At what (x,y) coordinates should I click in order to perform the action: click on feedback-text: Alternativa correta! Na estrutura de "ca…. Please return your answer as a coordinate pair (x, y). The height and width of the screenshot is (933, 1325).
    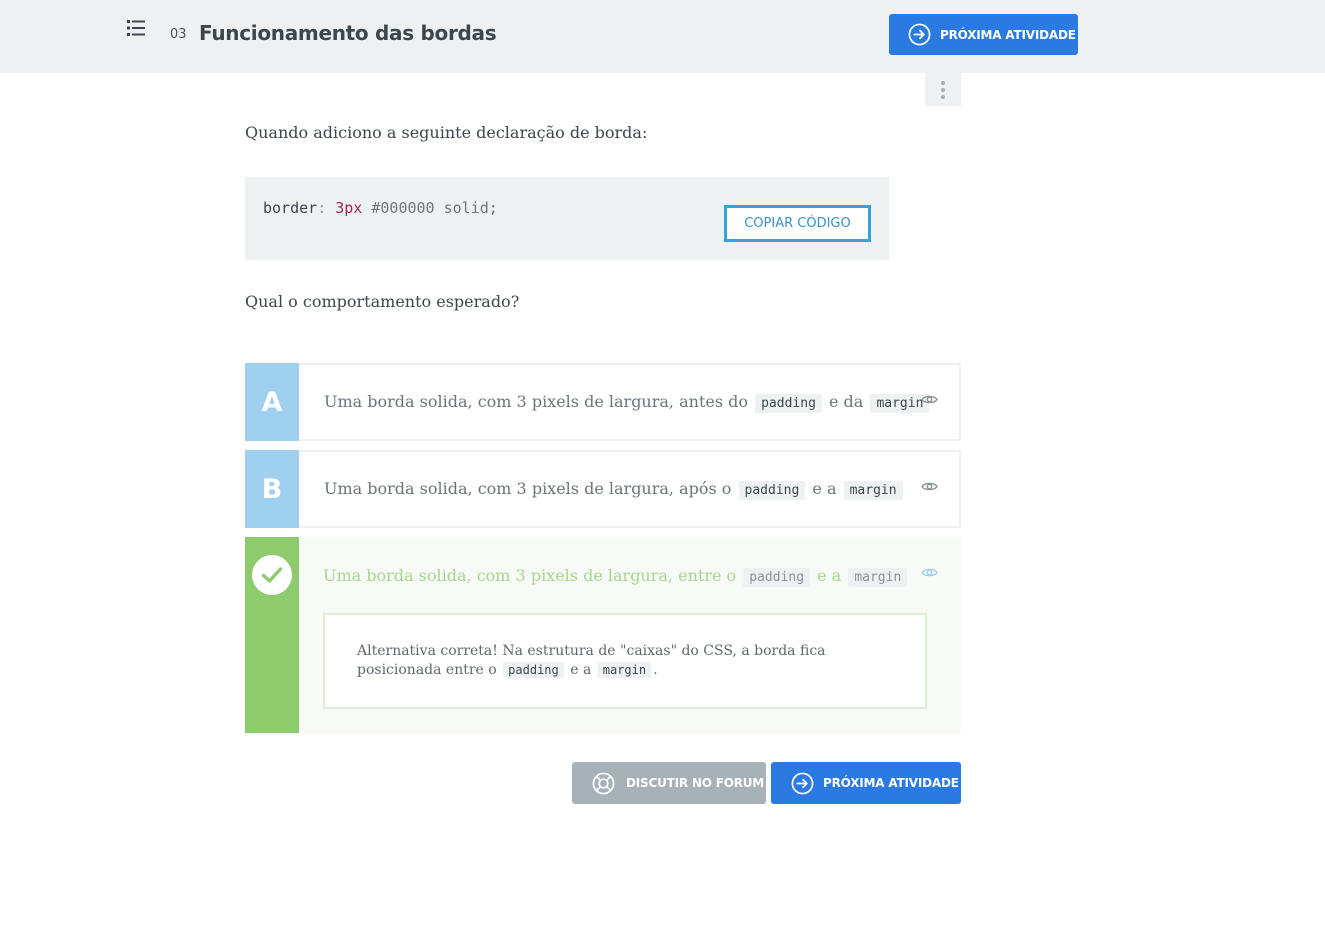
    Looking at the image, I should click on (591, 660).